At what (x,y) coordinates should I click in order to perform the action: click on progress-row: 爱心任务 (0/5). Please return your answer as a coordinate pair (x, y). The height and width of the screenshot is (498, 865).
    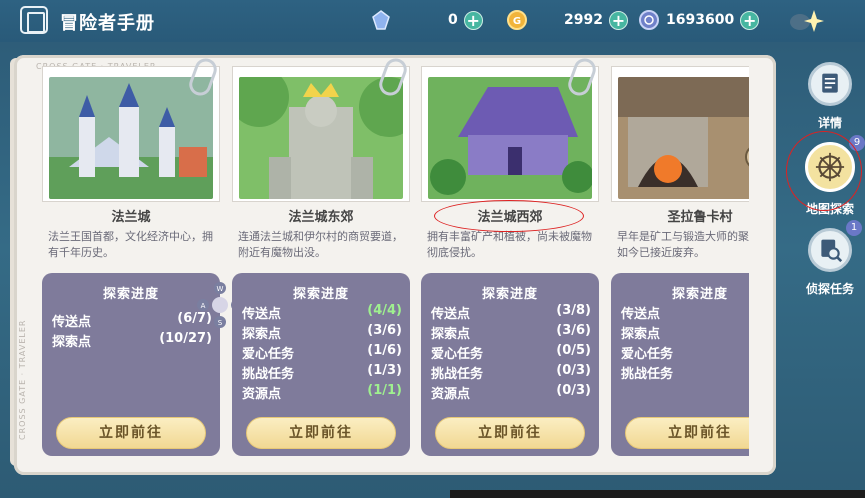
    Looking at the image, I should click on (511, 352).